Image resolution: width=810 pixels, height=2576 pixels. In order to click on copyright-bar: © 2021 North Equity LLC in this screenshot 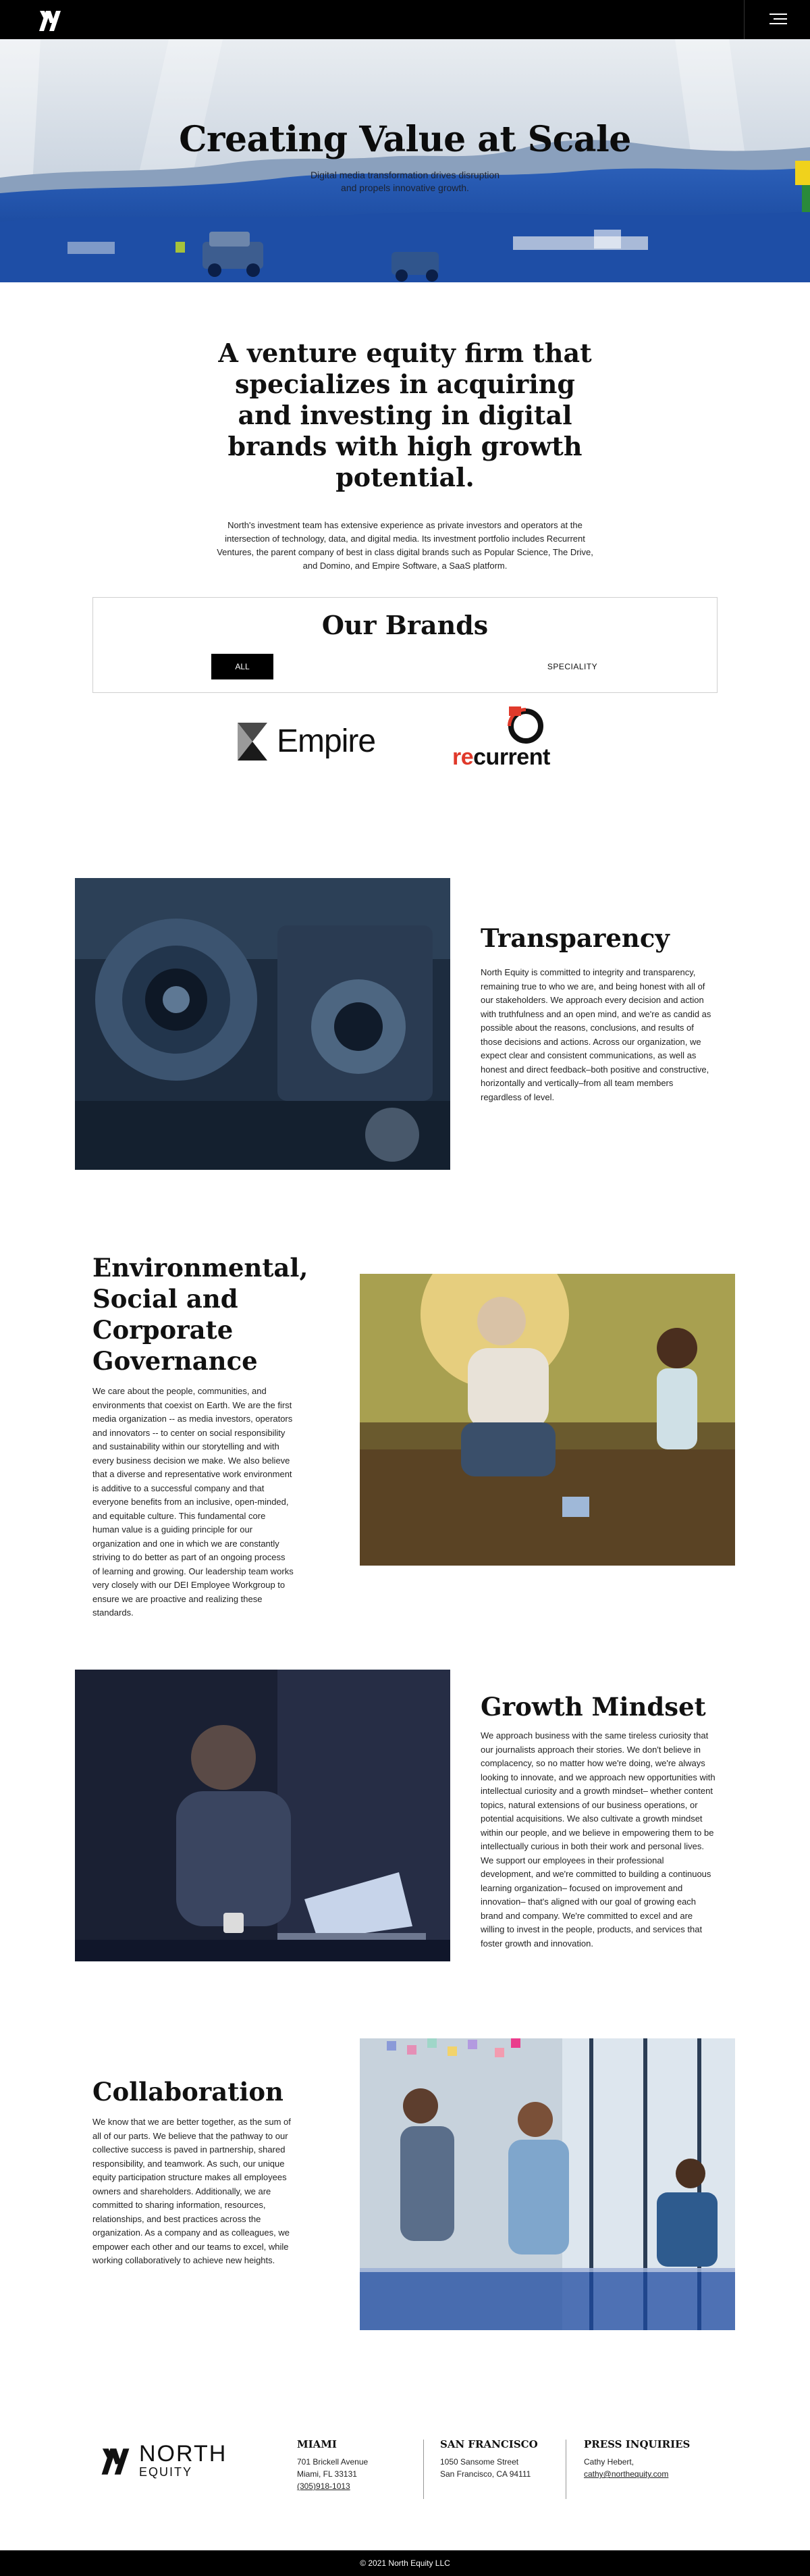, I will do `click(405, 2563)`.